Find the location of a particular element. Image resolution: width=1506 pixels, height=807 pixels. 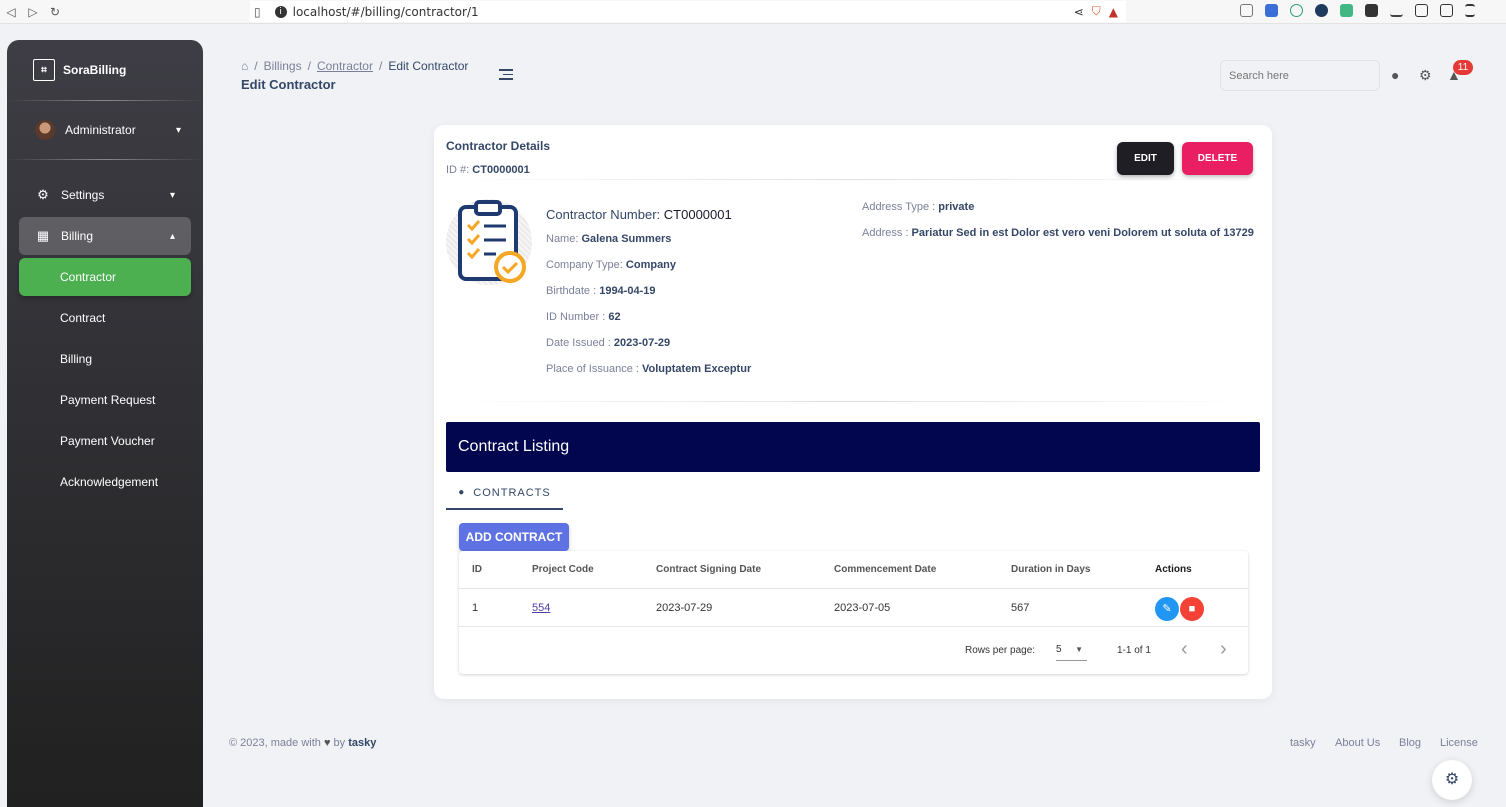

brand: ⌗ SoraBilling is located at coordinates (105, 70).